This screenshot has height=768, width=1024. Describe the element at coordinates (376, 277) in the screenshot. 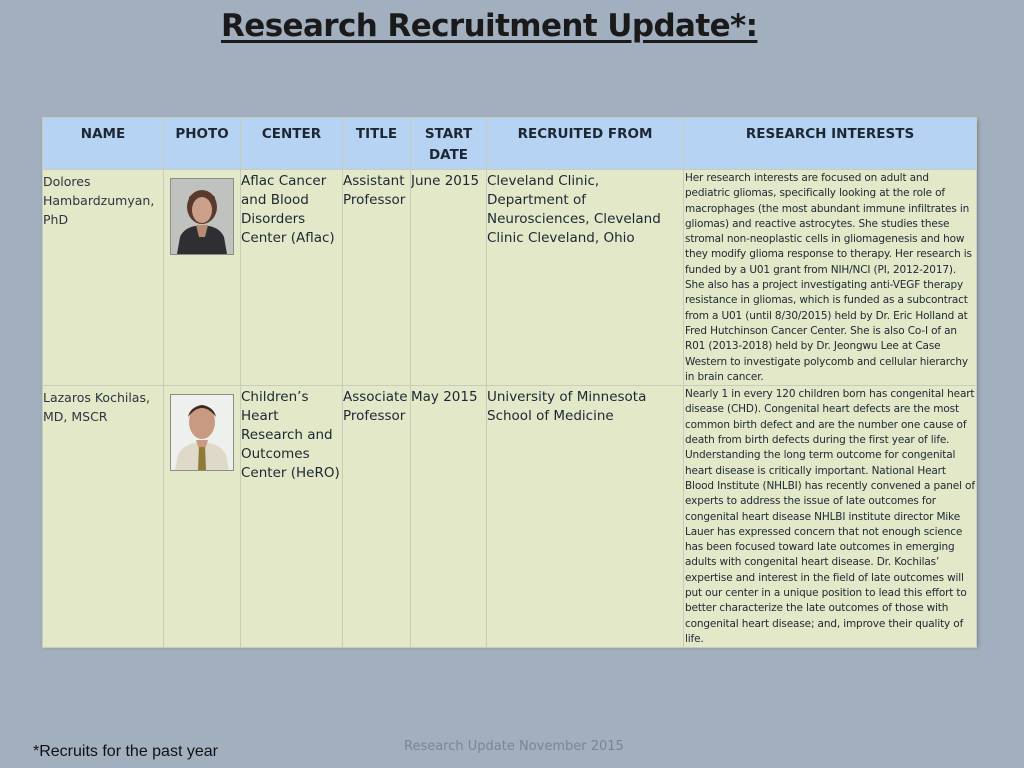

I see `recruit-title: Assistant Professor` at that location.